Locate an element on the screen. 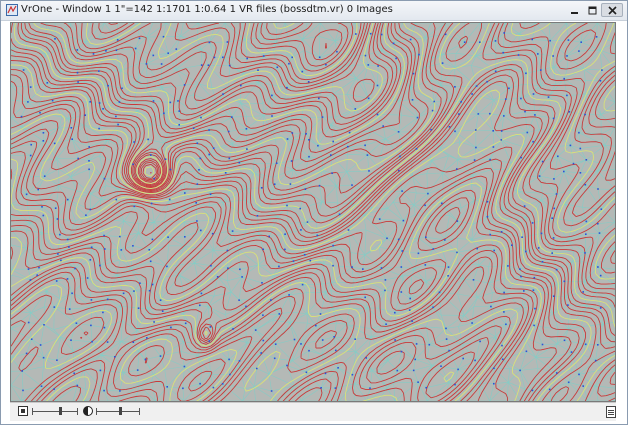 Image resolution: width=628 pixels, height=425 pixels. close-icon is located at coordinates (612, 10).